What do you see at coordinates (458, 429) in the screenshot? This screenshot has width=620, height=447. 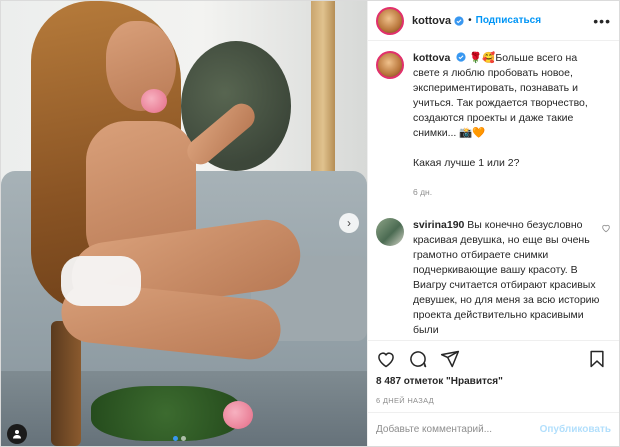 I see `add-comment-input` at bounding box center [458, 429].